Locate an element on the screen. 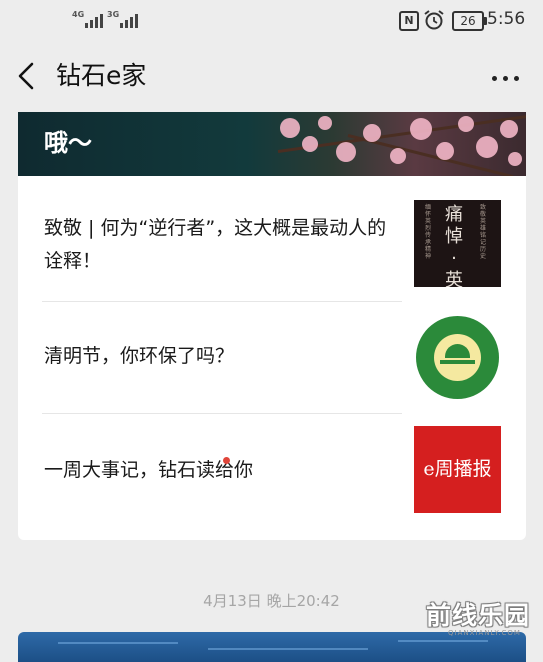 The height and width of the screenshot is (662, 543). alarm-icon is located at coordinates (434, 20).